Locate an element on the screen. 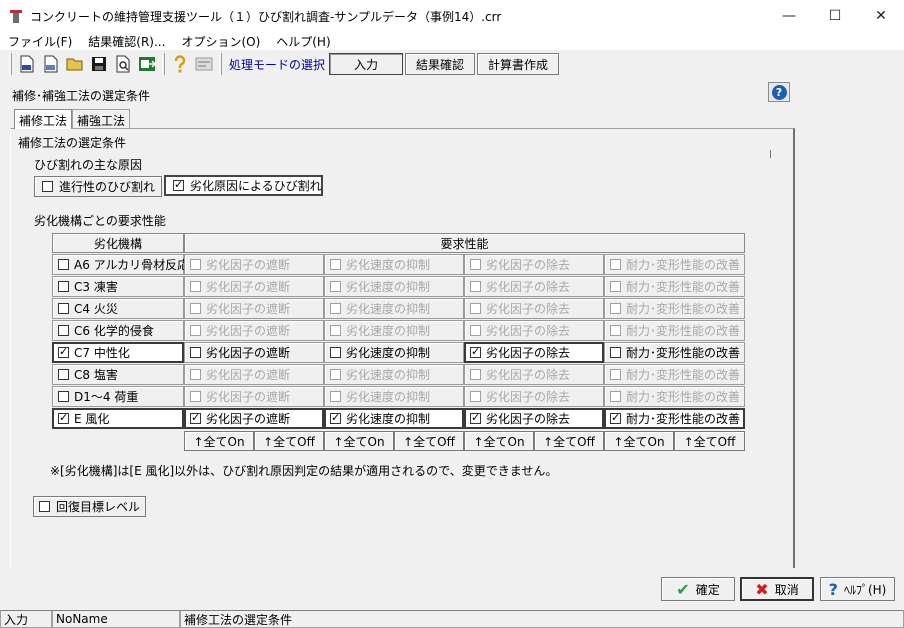 The width and height of the screenshot is (904, 628). minimize-button: — is located at coordinates (789, 16).